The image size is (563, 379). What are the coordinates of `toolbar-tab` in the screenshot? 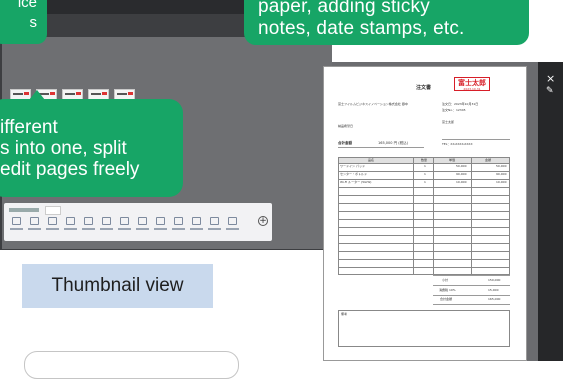 It's located at (53, 210).